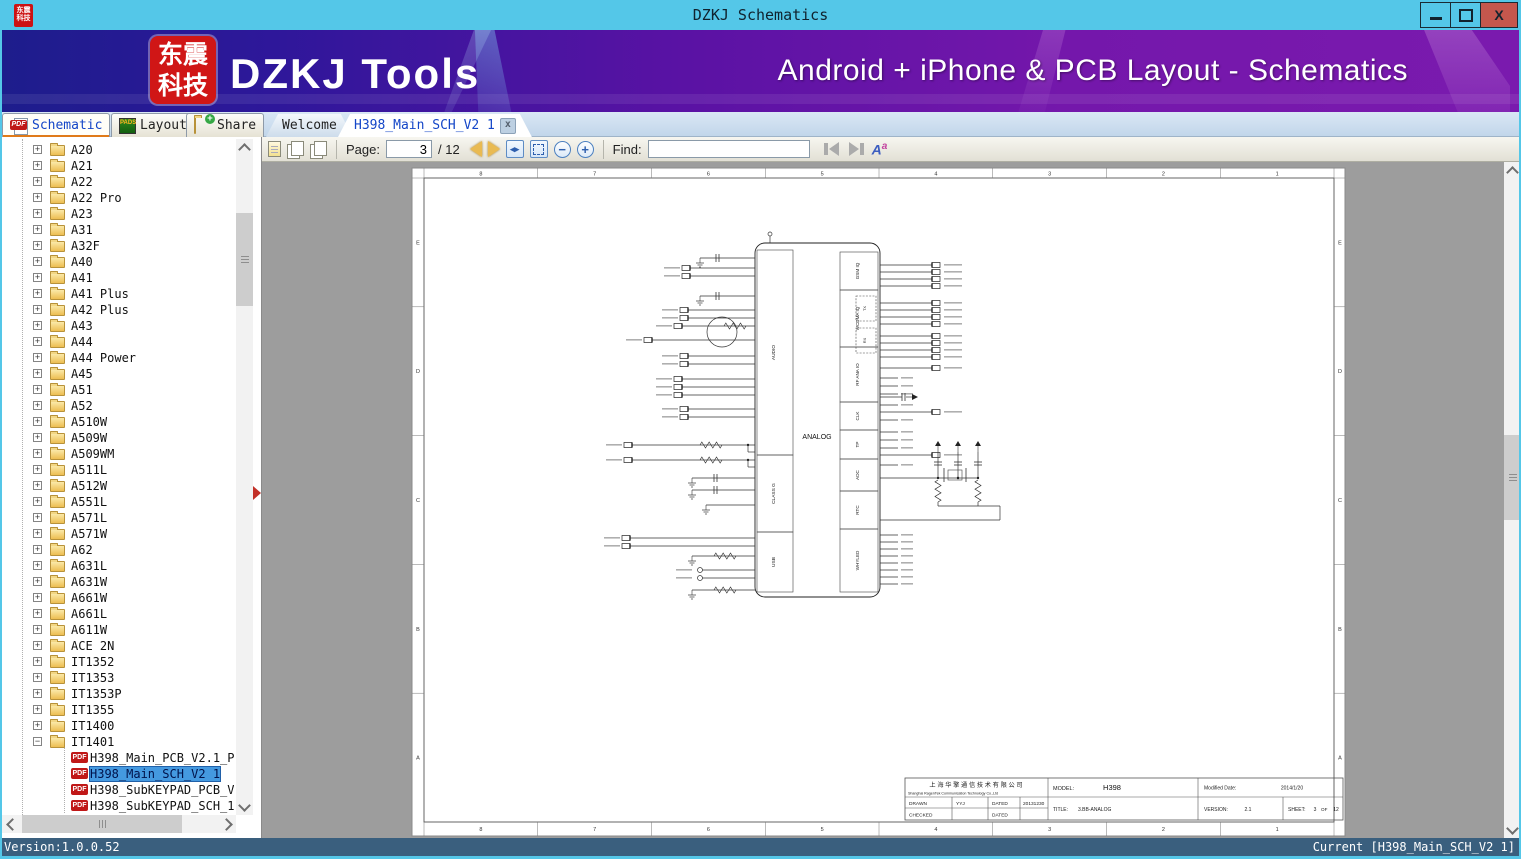  What do you see at coordinates (89, 470) in the screenshot?
I see `folder-label: A511L` at bounding box center [89, 470].